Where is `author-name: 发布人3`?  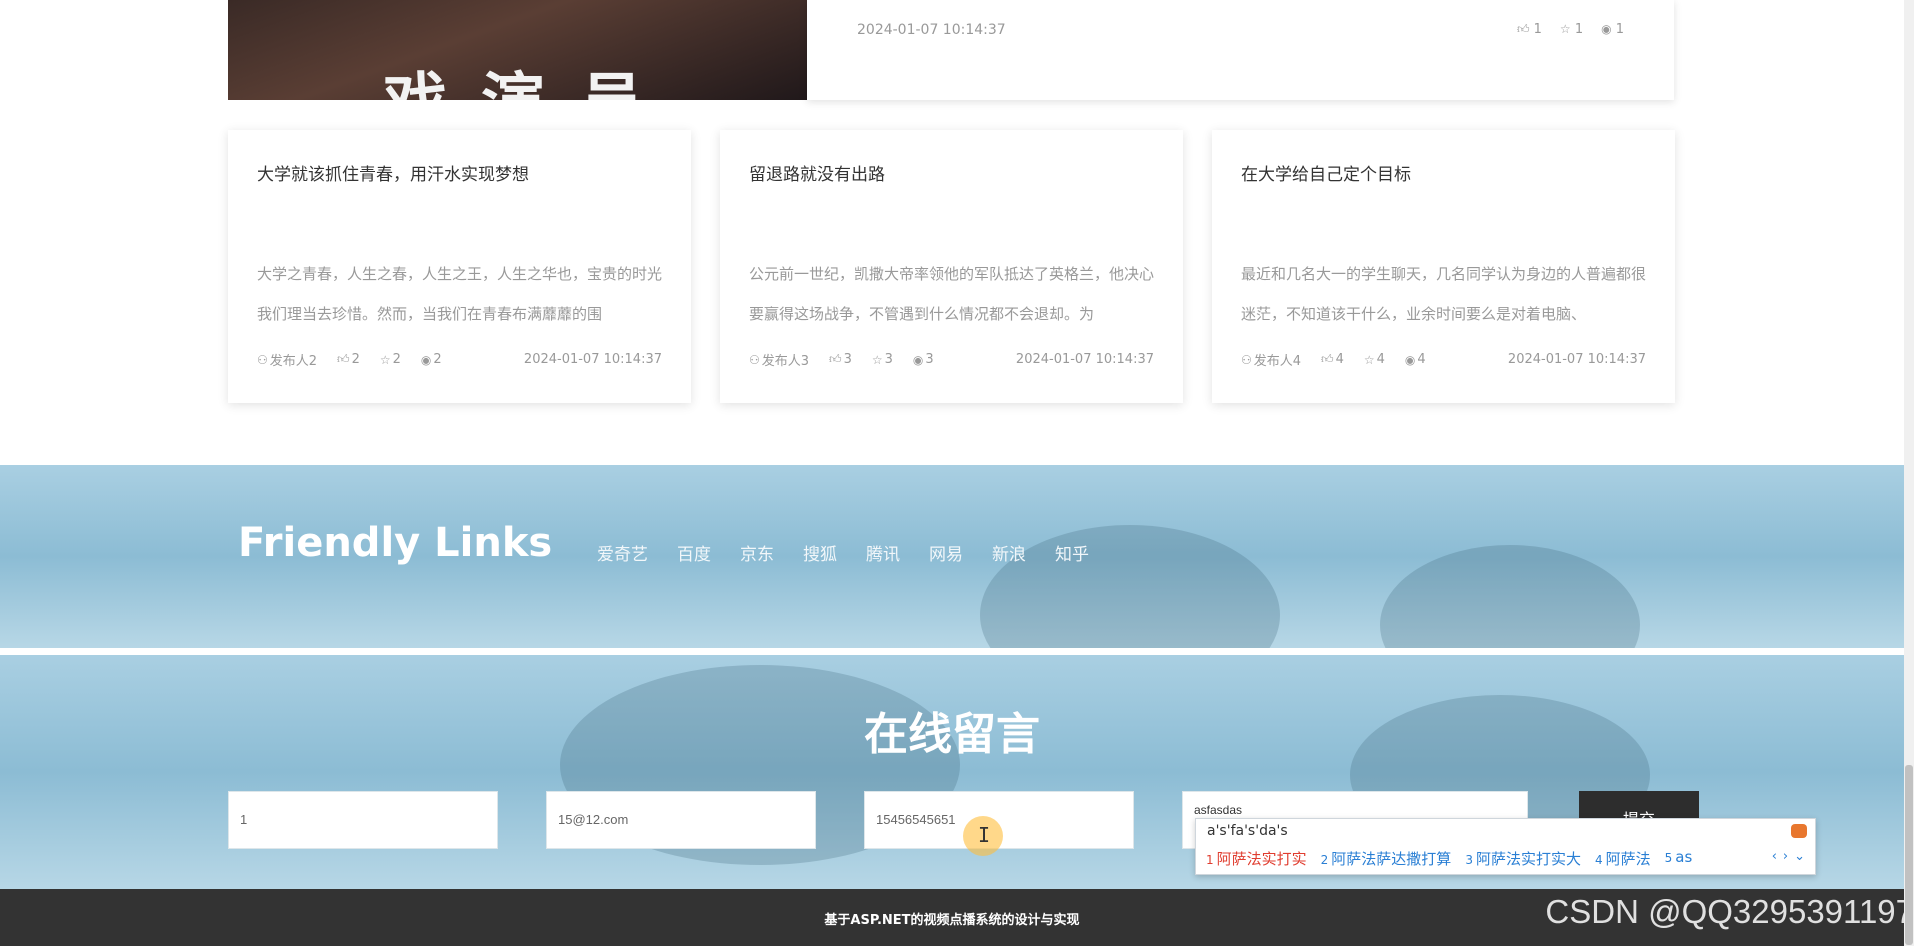 author-name: 发布人3 is located at coordinates (785, 361).